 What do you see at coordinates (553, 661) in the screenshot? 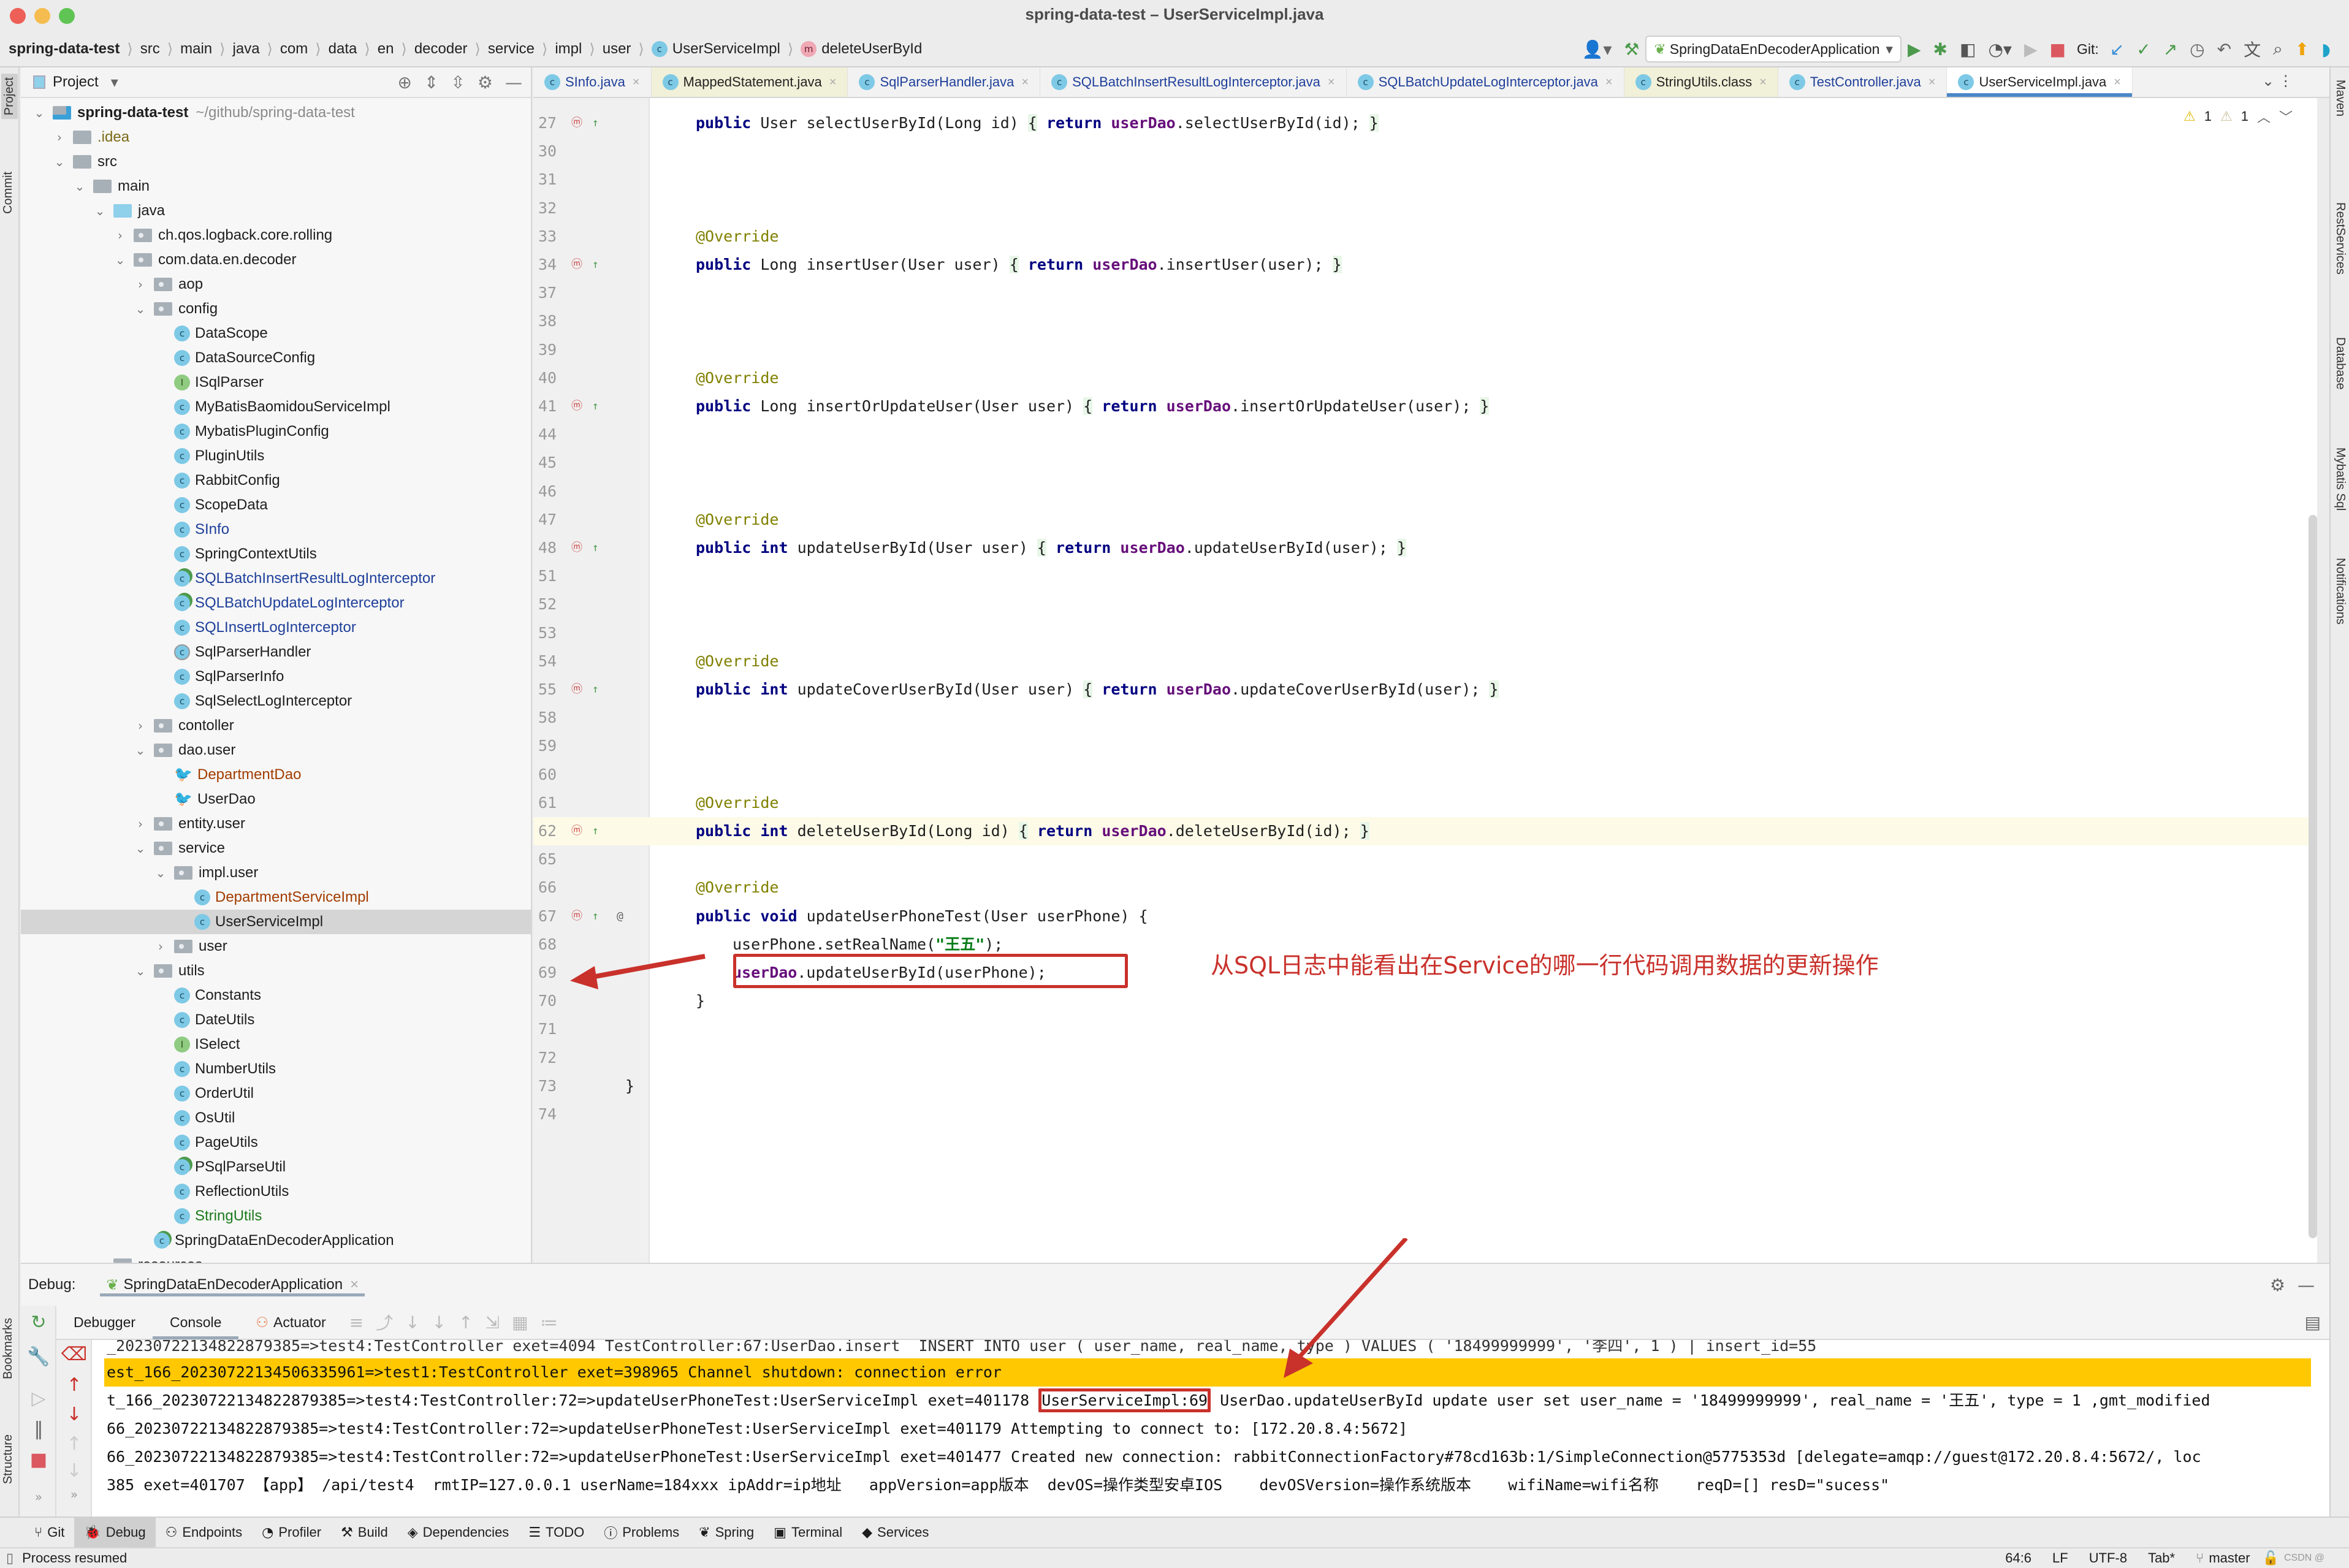
I see `line-number: 54` at bounding box center [553, 661].